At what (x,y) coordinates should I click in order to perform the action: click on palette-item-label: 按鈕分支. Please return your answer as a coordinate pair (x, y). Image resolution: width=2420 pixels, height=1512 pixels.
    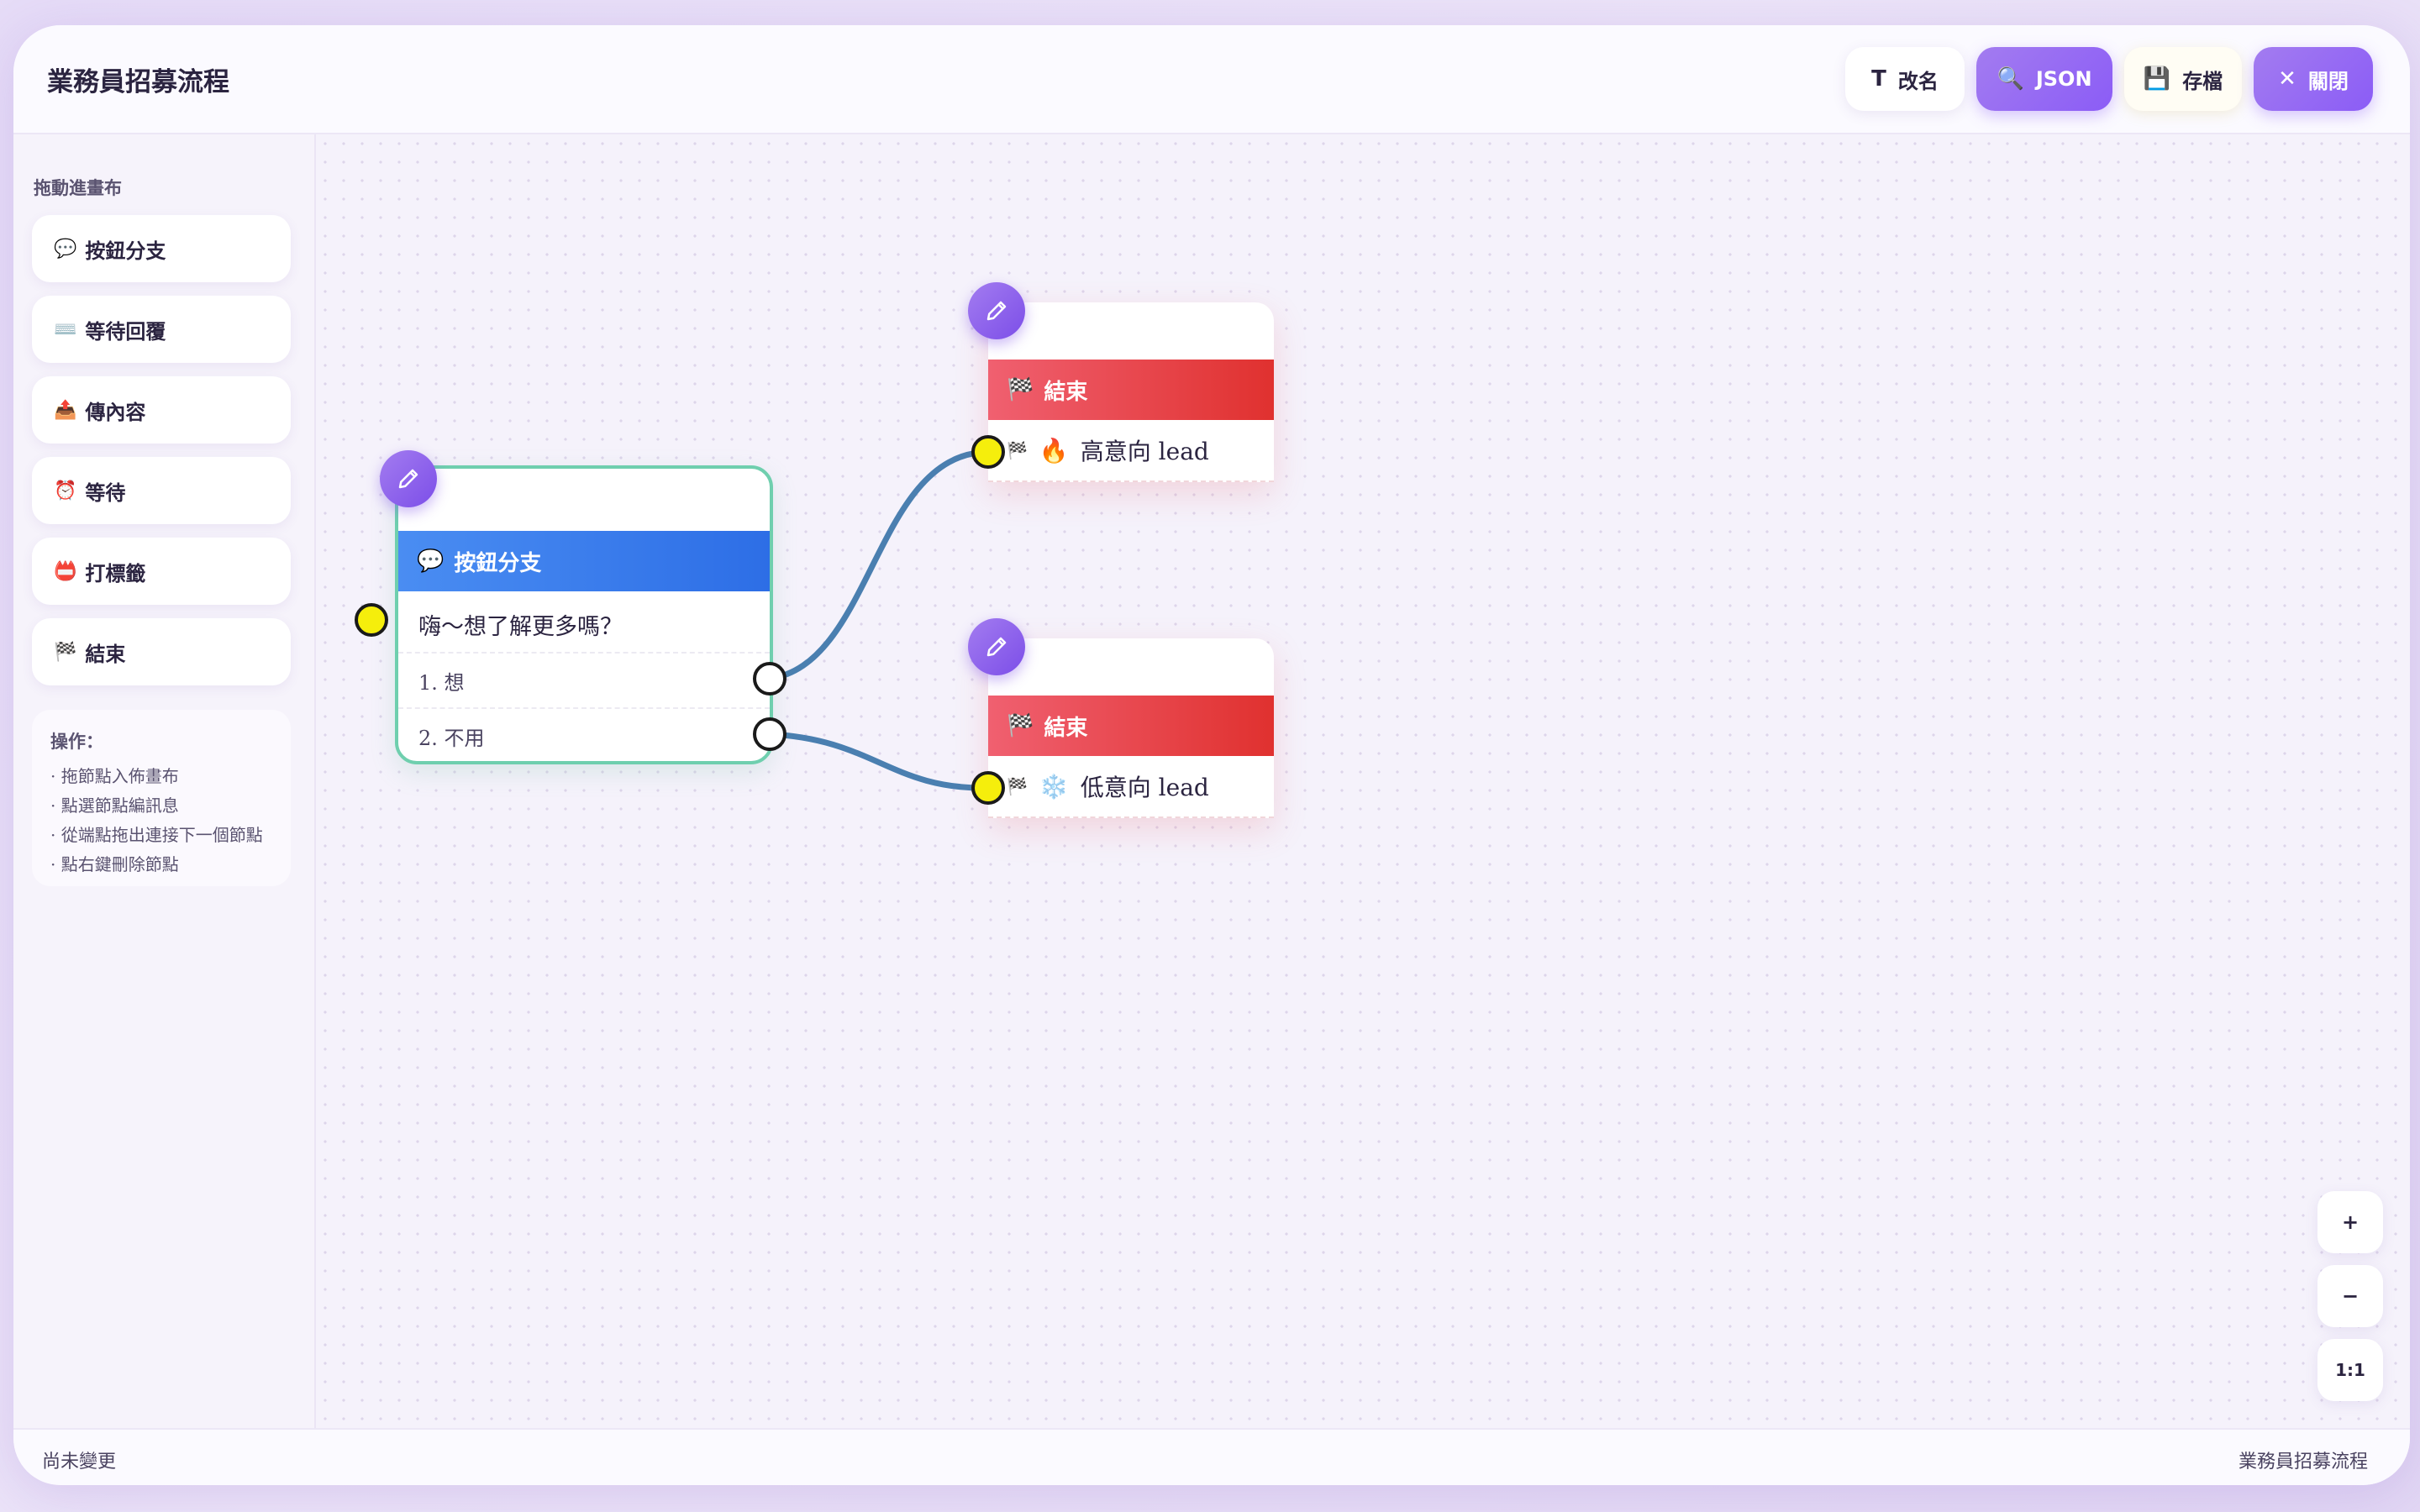
    Looking at the image, I should click on (125, 251).